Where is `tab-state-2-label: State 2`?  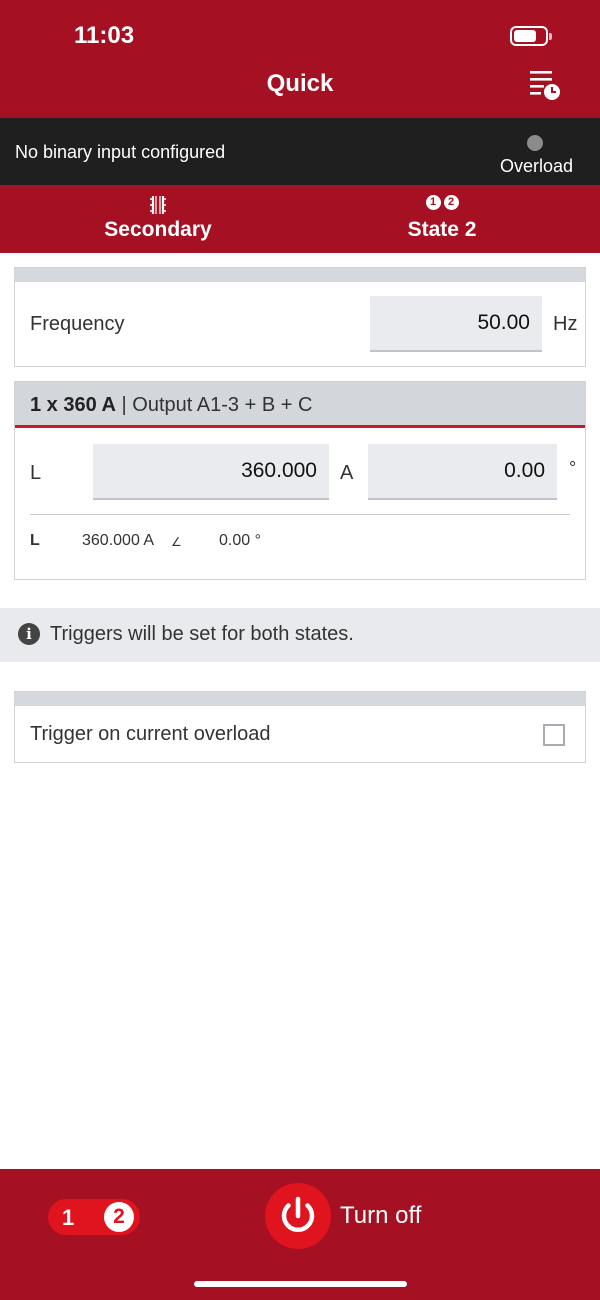 tab-state-2-label: State 2 is located at coordinates (442, 229).